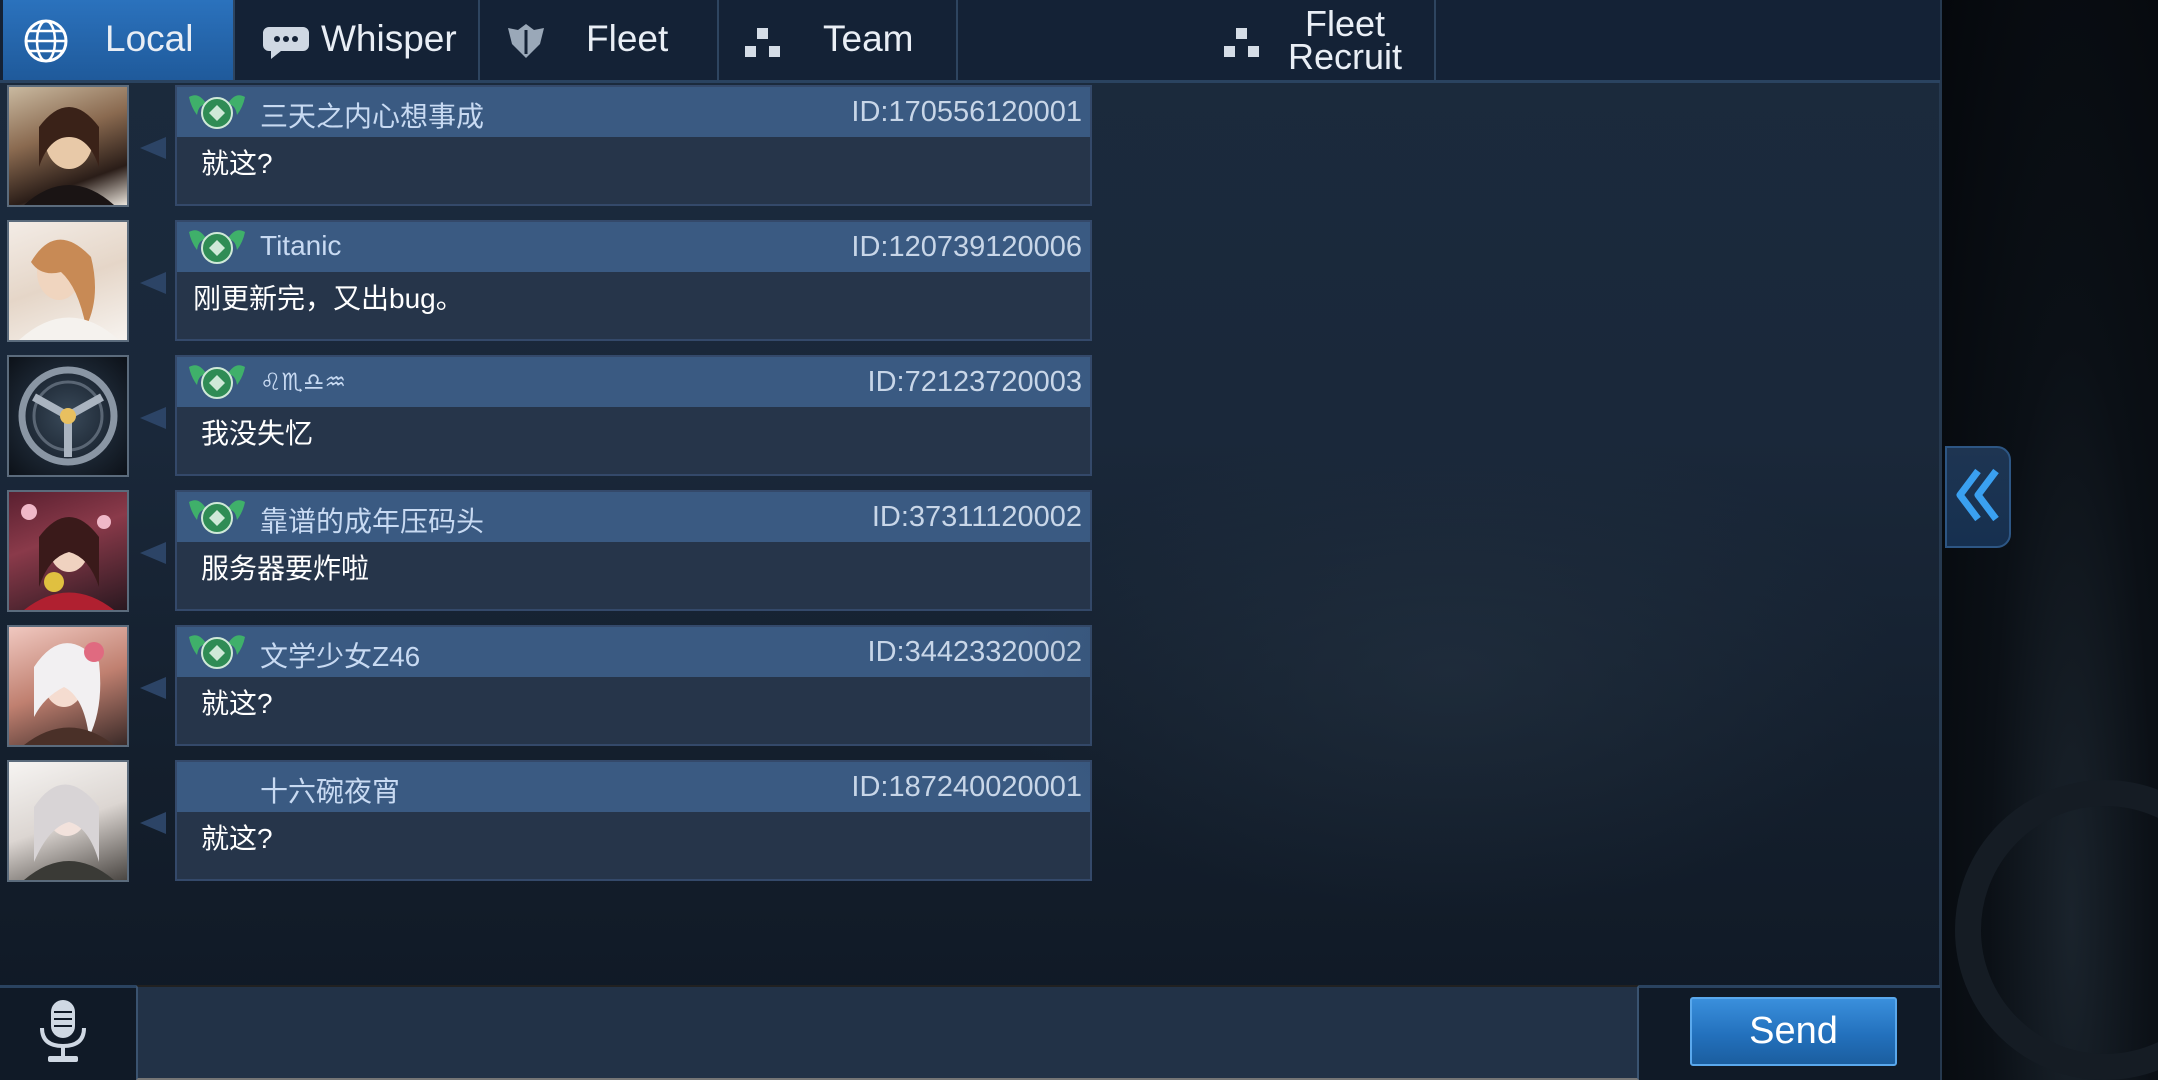 The image size is (2158, 1080). What do you see at coordinates (633, 820) in the screenshot?
I see `message-bubble: 十六碗夜宵 ID:187240020001 就这?` at bounding box center [633, 820].